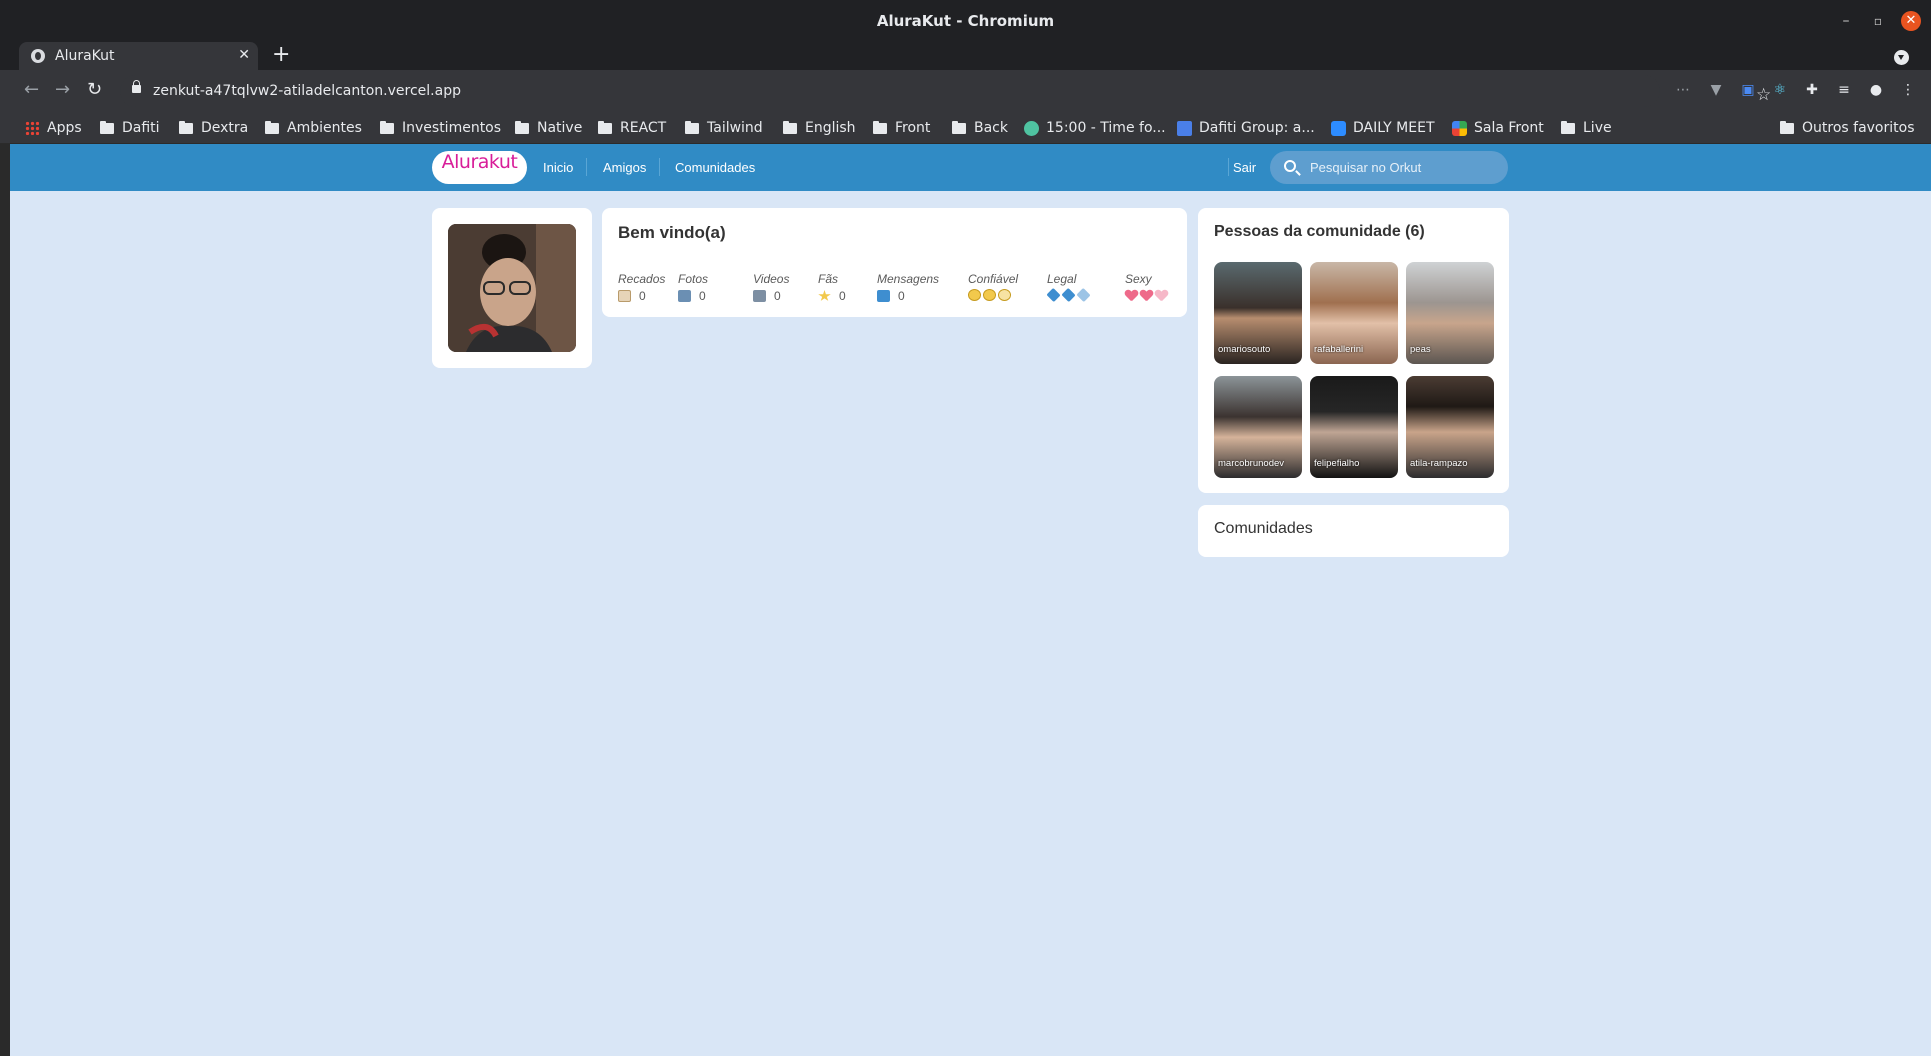 This screenshot has width=1931, height=1056. What do you see at coordinates (1459, 128) in the screenshot?
I see `google-meet-icon` at bounding box center [1459, 128].